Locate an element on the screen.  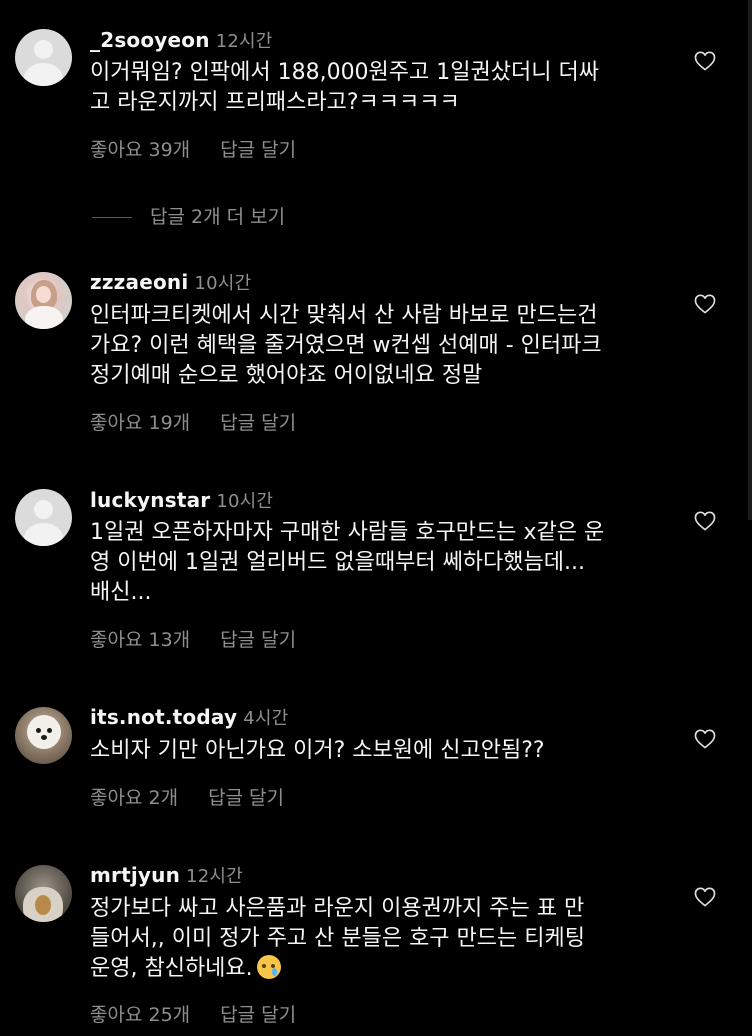
username-text: luckynstar is located at coordinates (150, 500).